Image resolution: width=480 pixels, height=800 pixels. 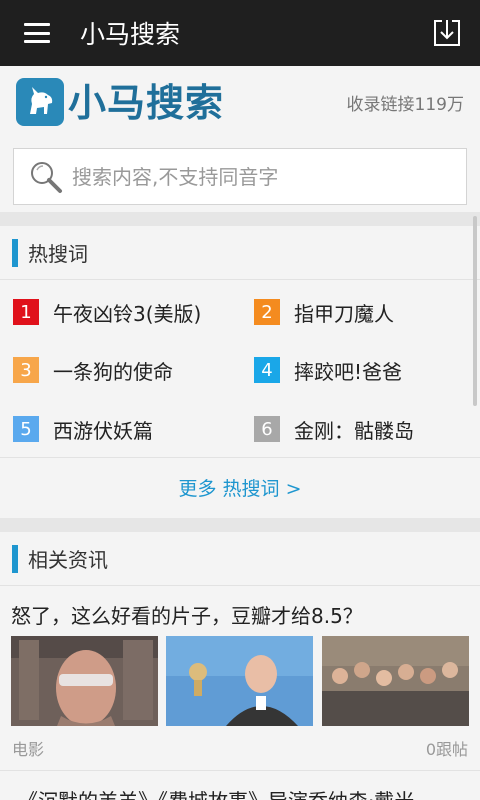 I want to click on hot-search-header: 热搜词, so click(x=240, y=253).